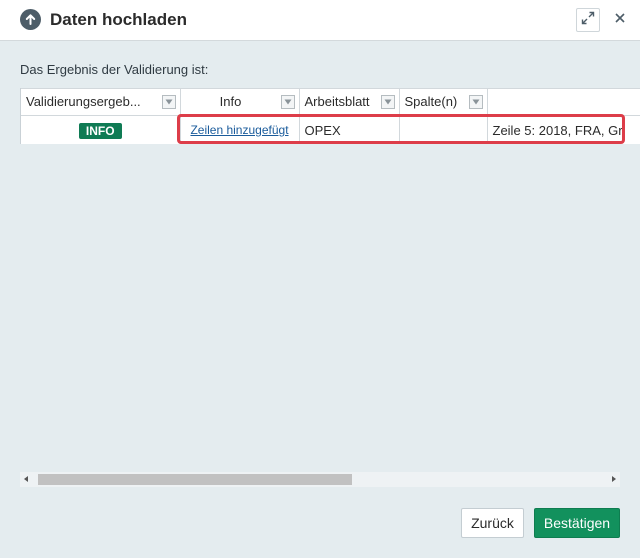 Image resolution: width=640 pixels, height=558 pixels. I want to click on close-icon, so click(620, 20).